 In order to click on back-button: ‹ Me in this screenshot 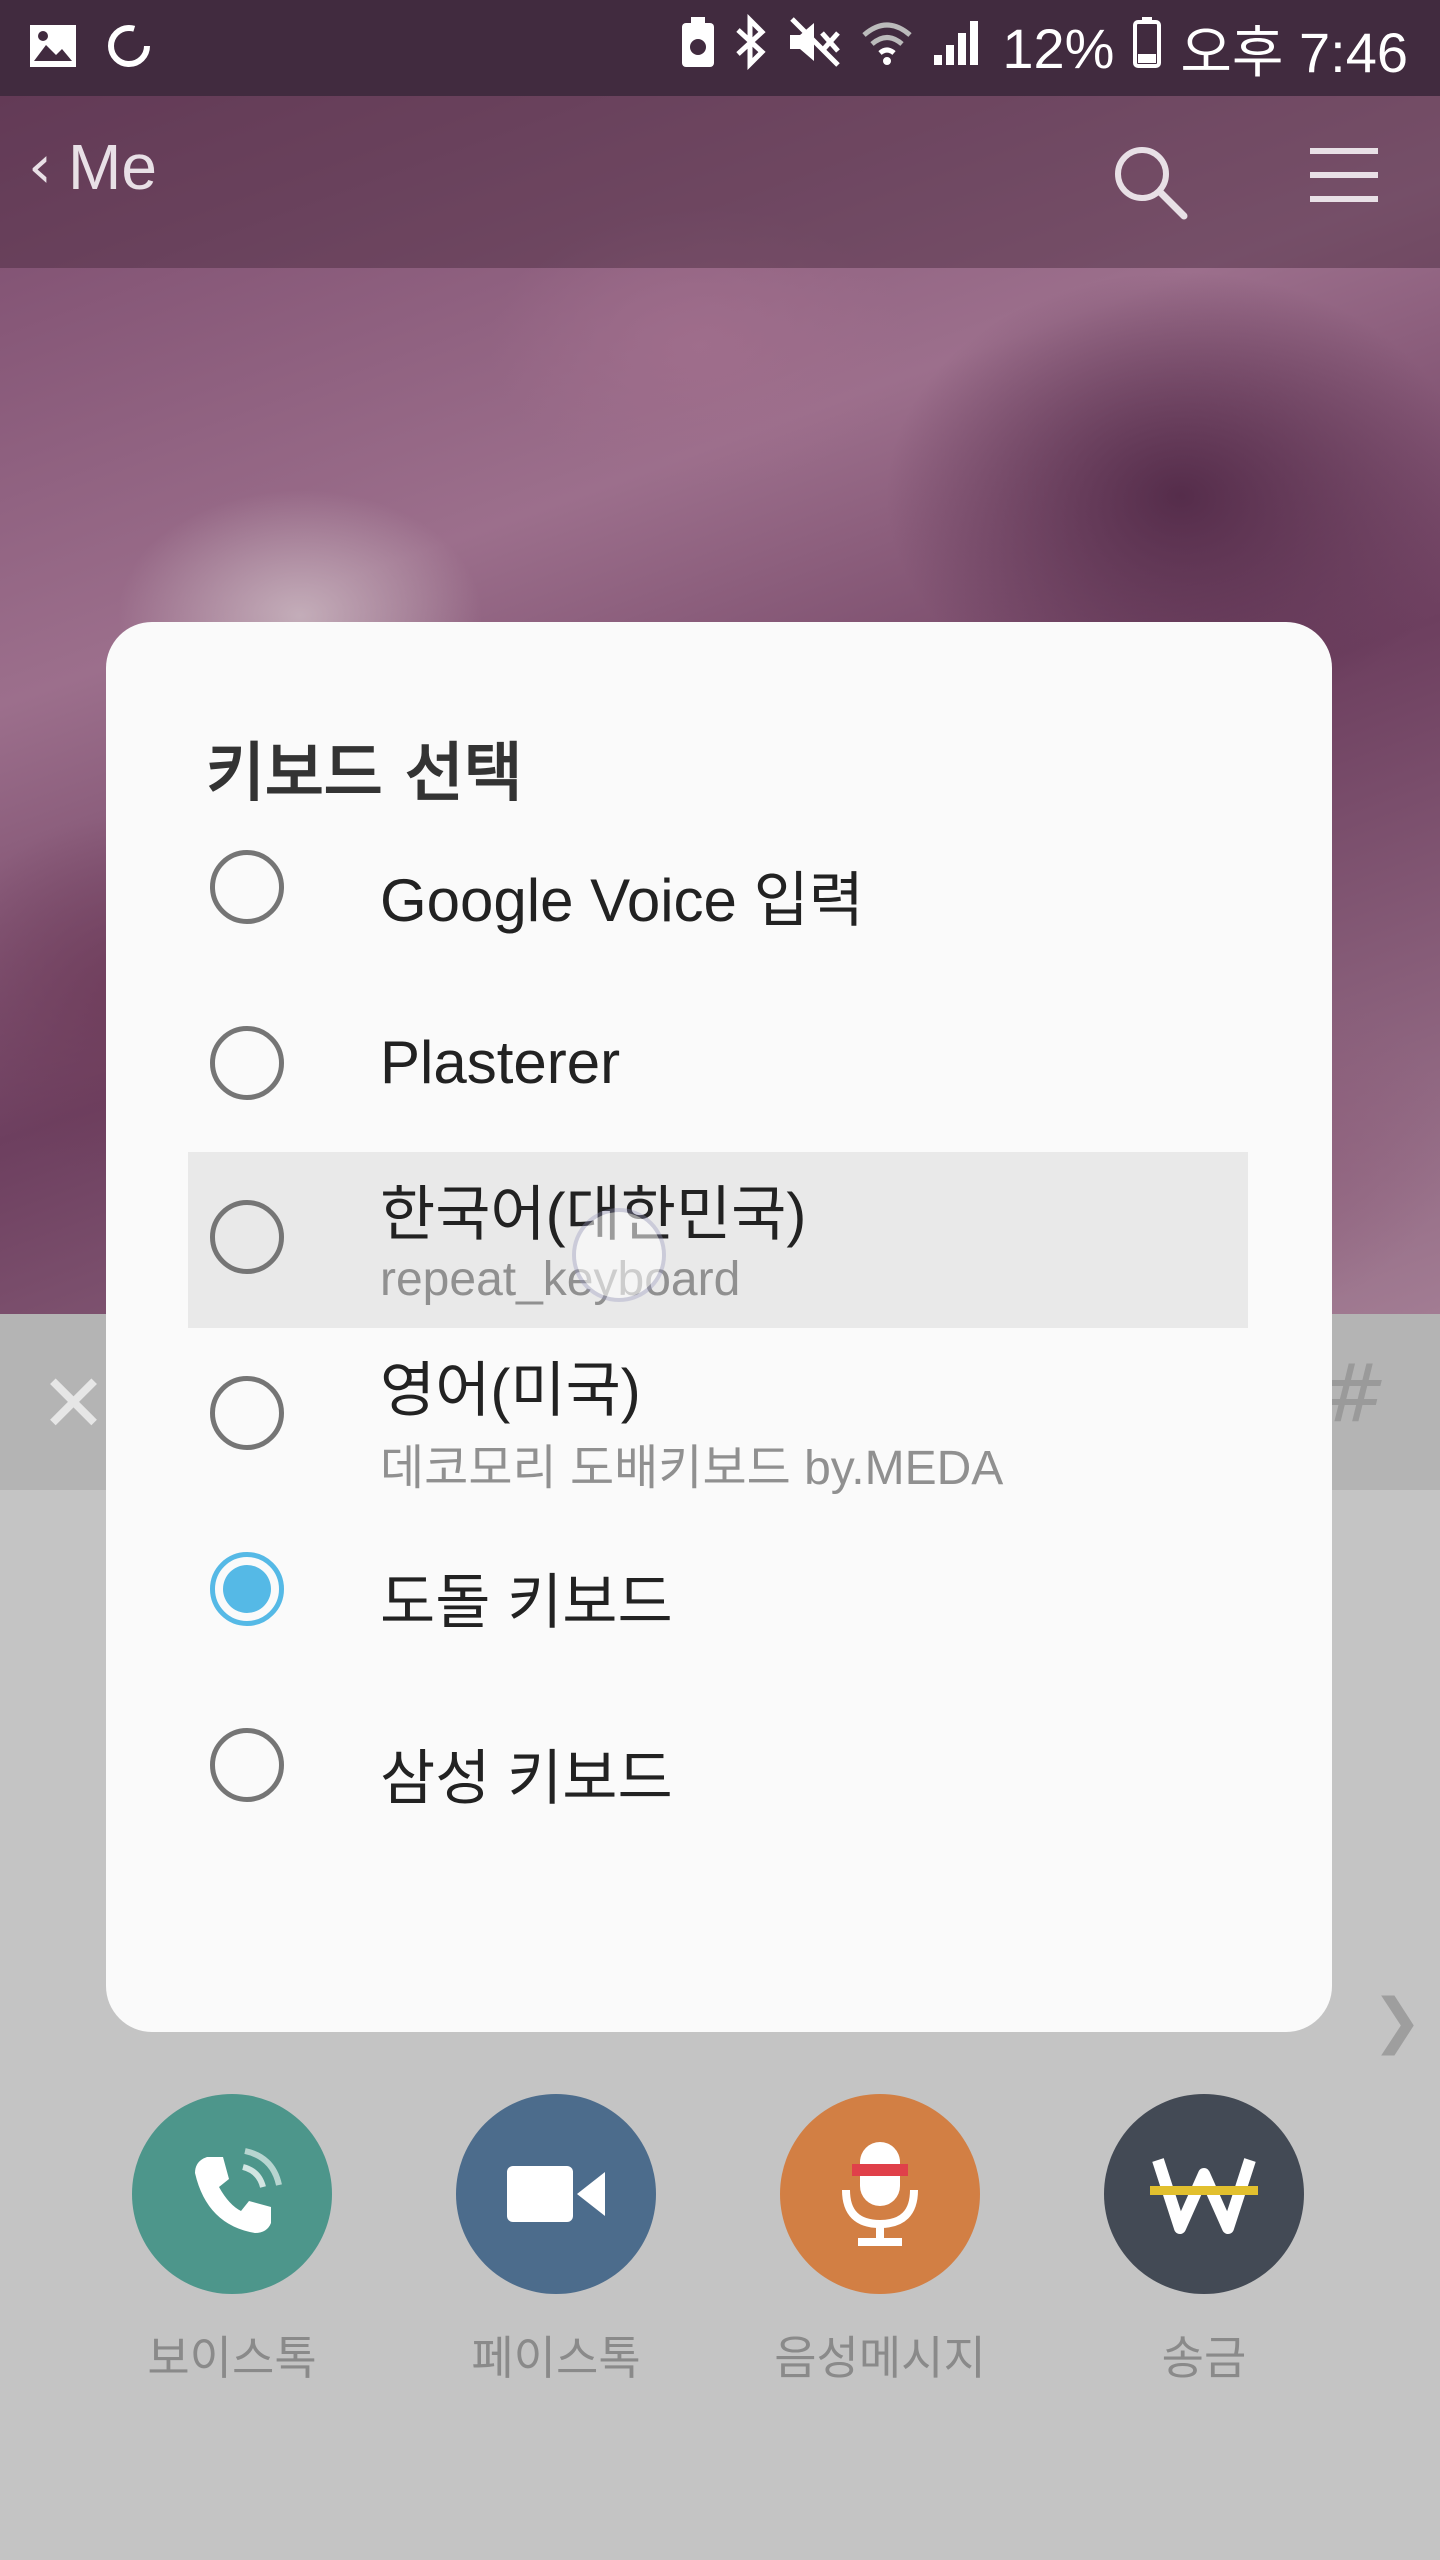, I will do `click(92, 167)`.